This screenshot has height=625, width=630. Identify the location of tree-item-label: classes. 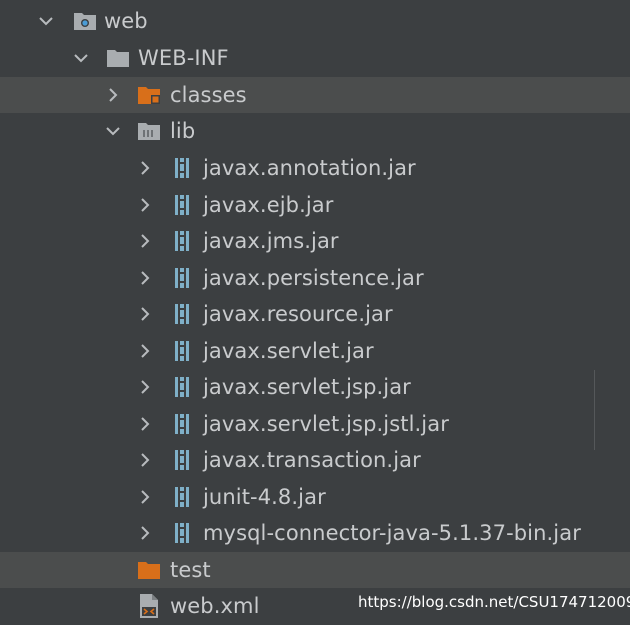
(208, 95).